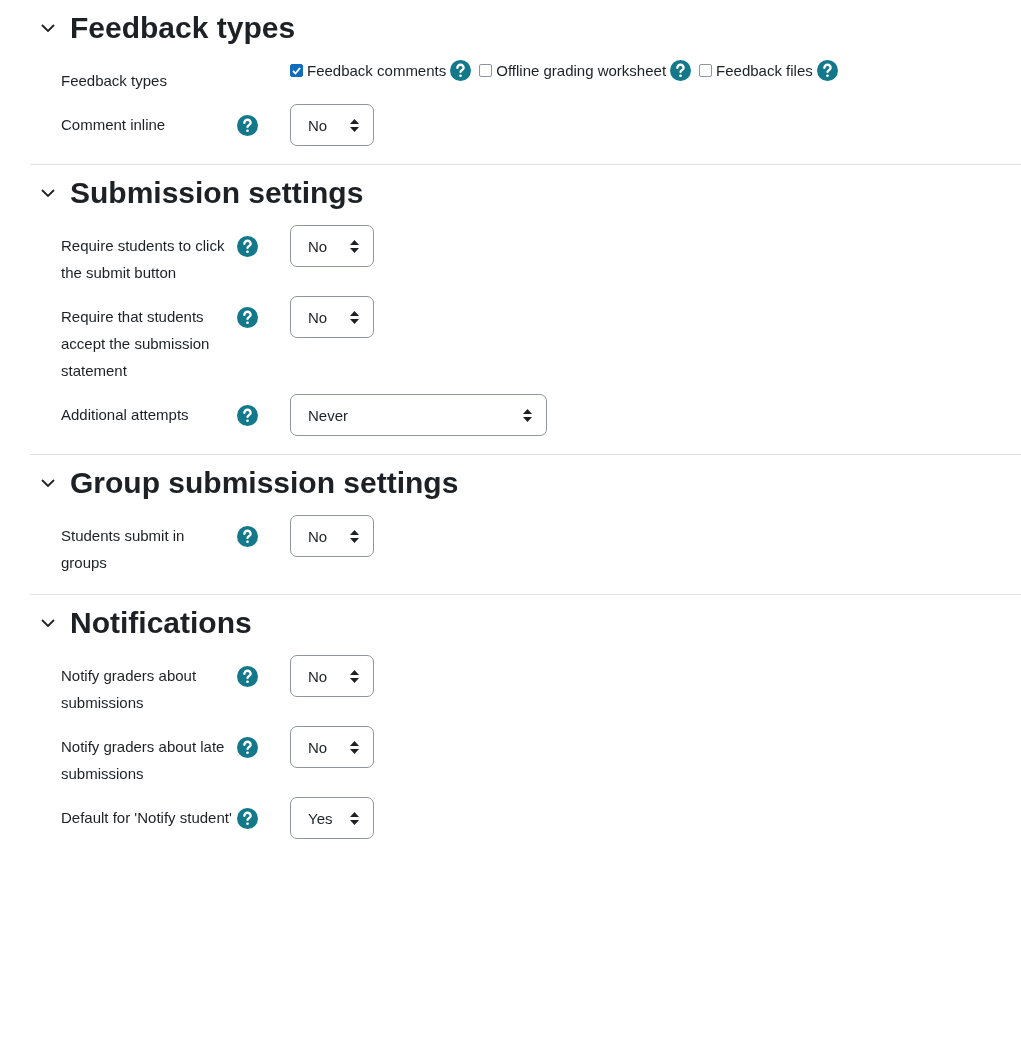  What do you see at coordinates (377, 70) in the screenshot?
I see `checkbox-label: Feedback comments` at bounding box center [377, 70].